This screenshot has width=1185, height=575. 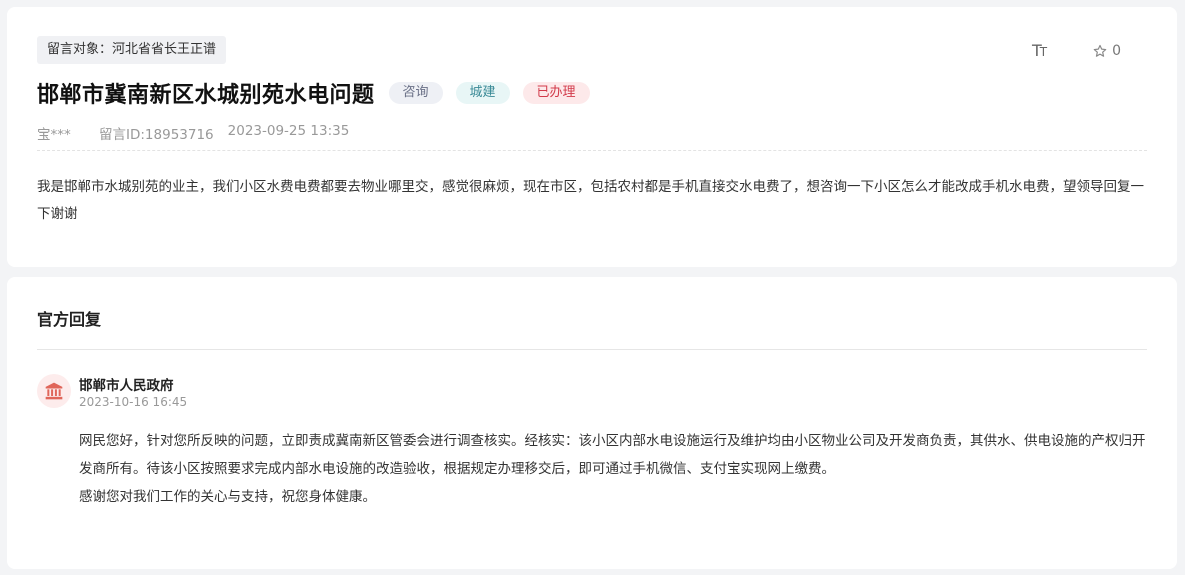 I want to click on tag-consult: 咨询, so click(x=415, y=93).